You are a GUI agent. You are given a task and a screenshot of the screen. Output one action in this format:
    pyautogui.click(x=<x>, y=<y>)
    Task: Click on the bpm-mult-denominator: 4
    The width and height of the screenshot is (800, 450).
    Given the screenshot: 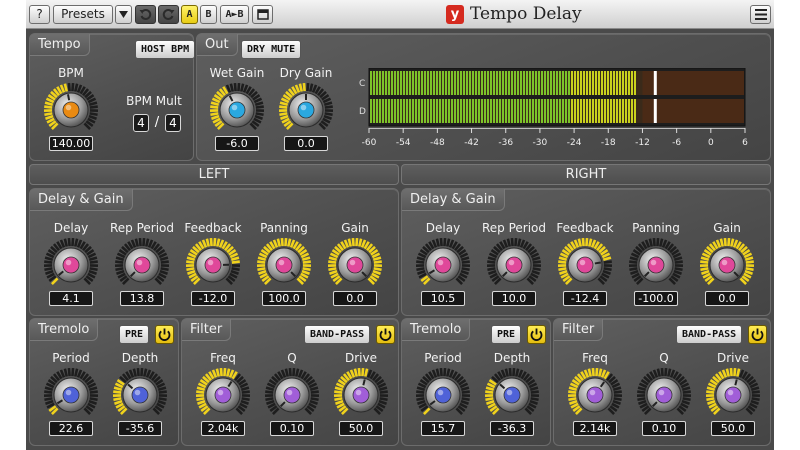 What is the action you would take?
    pyautogui.click(x=173, y=123)
    